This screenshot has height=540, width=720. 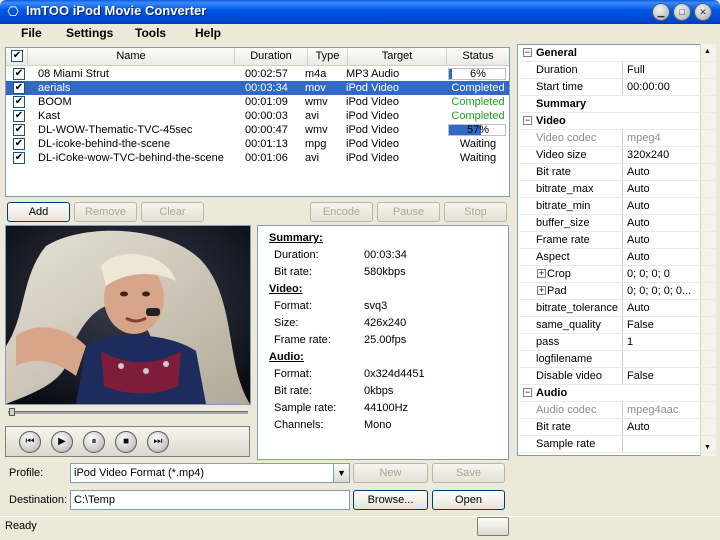 What do you see at coordinates (618, 121) in the screenshot?
I see `property-category-video: − Video` at bounding box center [618, 121].